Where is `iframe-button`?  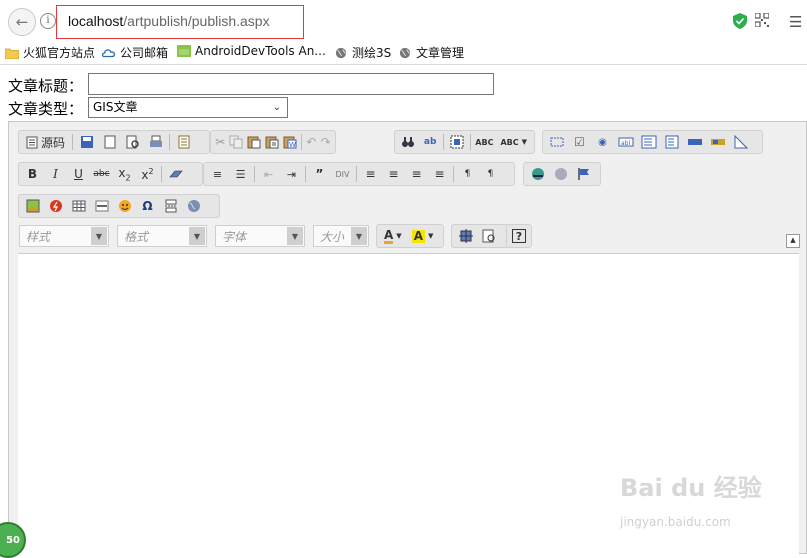
iframe-button is located at coordinates (193, 206).